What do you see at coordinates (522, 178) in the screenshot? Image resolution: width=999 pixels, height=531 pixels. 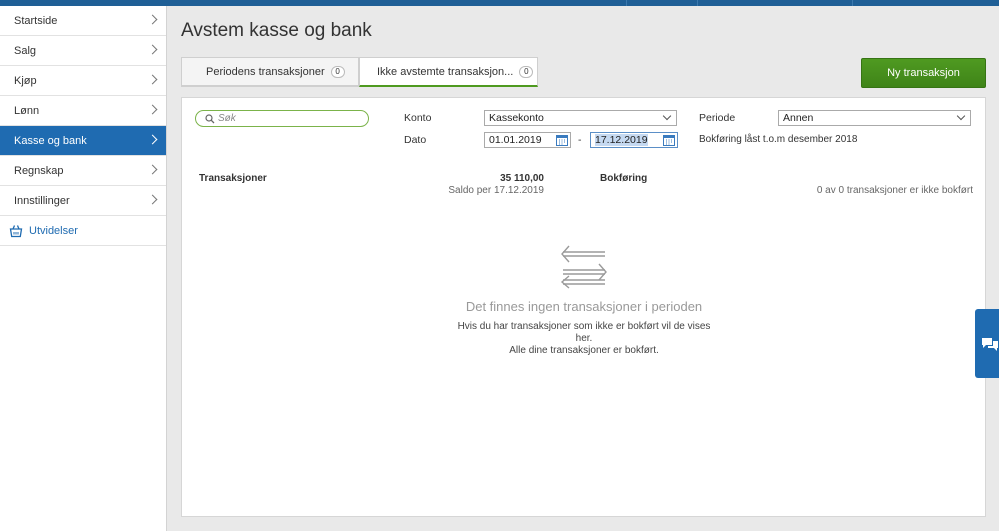 I see `transactions-amount: 35 110,00` at bounding box center [522, 178].